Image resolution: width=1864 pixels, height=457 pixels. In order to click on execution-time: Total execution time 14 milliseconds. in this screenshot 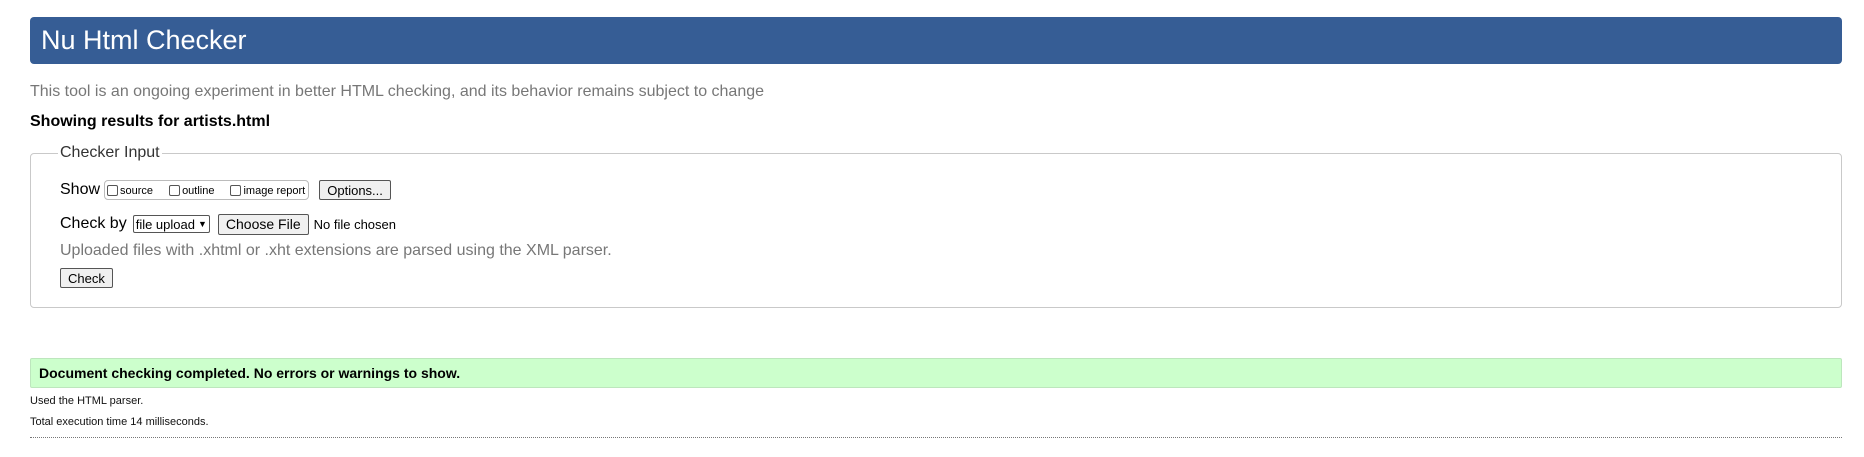, I will do `click(119, 422)`.